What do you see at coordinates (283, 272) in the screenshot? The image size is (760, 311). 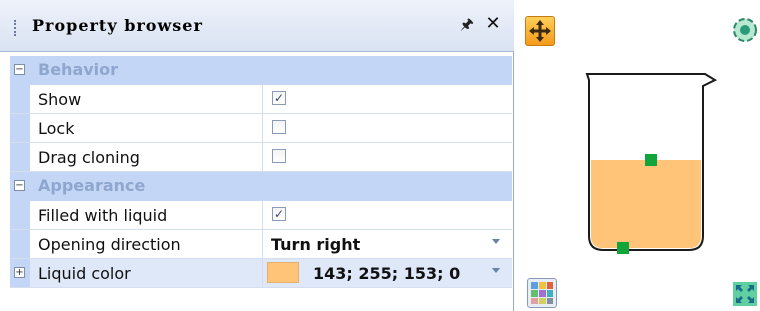 I see `color-swatch` at bounding box center [283, 272].